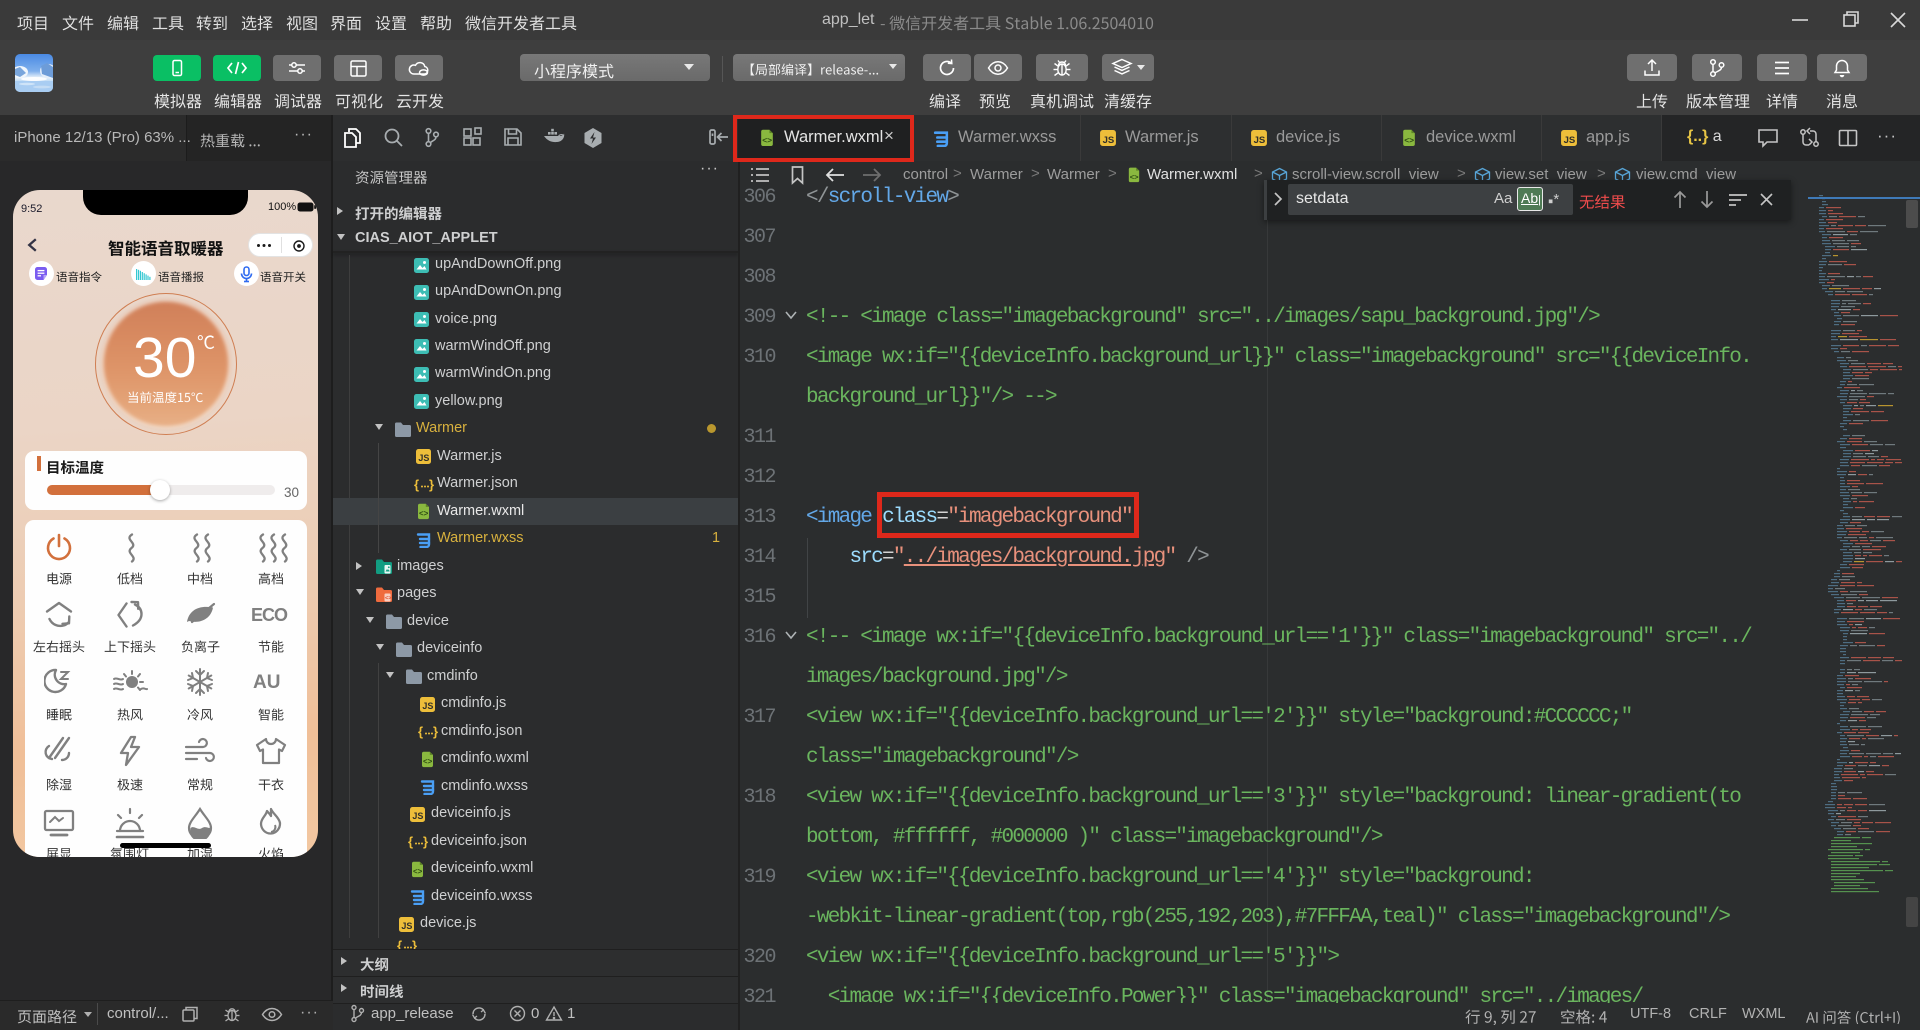 This screenshot has width=1920, height=1030. Describe the element at coordinates (269, 615) in the screenshot. I see `svg-text: ECO` at that location.